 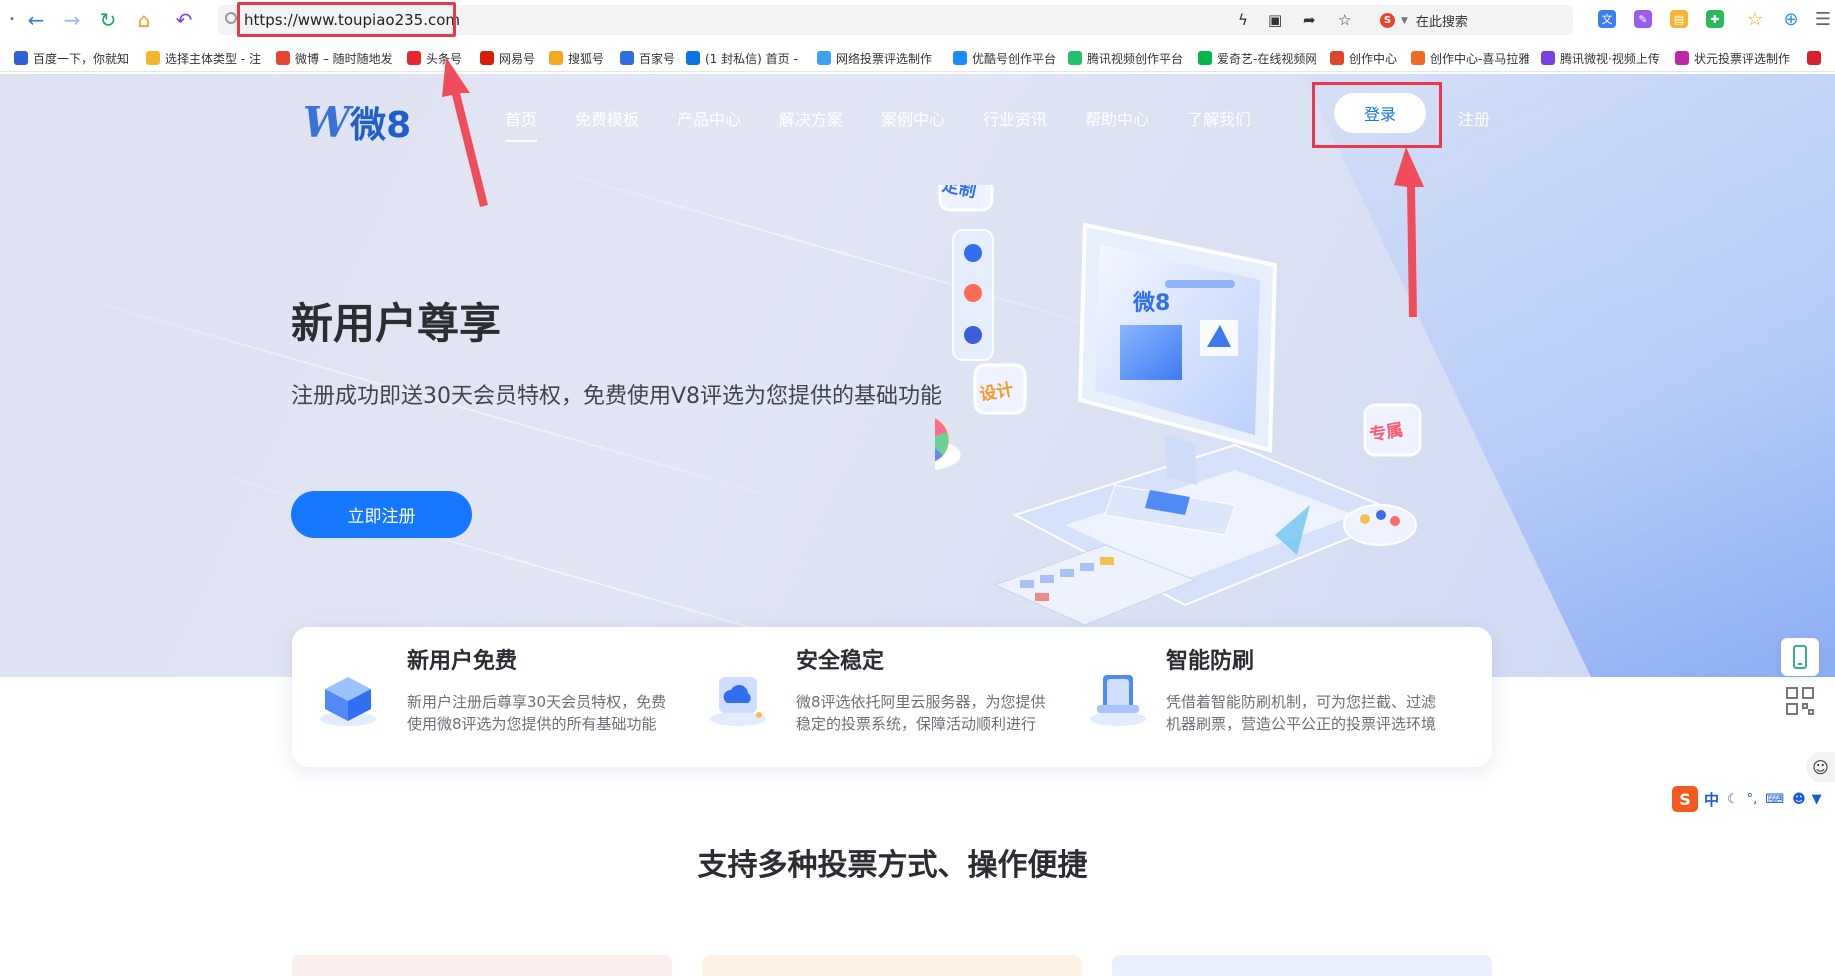 What do you see at coordinates (1711, 799) in the screenshot?
I see `ime-mode: 中` at bounding box center [1711, 799].